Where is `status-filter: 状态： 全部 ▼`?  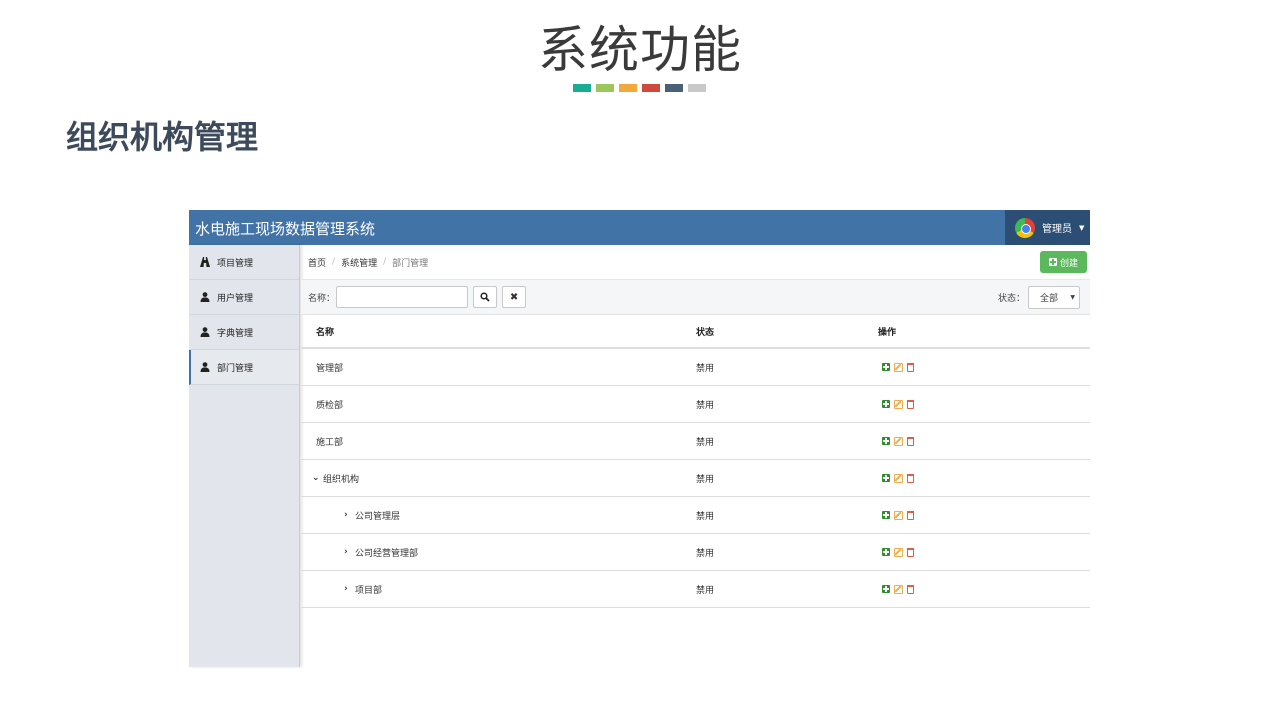 status-filter: 状态： 全部 ▼ is located at coordinates (1039, 297).